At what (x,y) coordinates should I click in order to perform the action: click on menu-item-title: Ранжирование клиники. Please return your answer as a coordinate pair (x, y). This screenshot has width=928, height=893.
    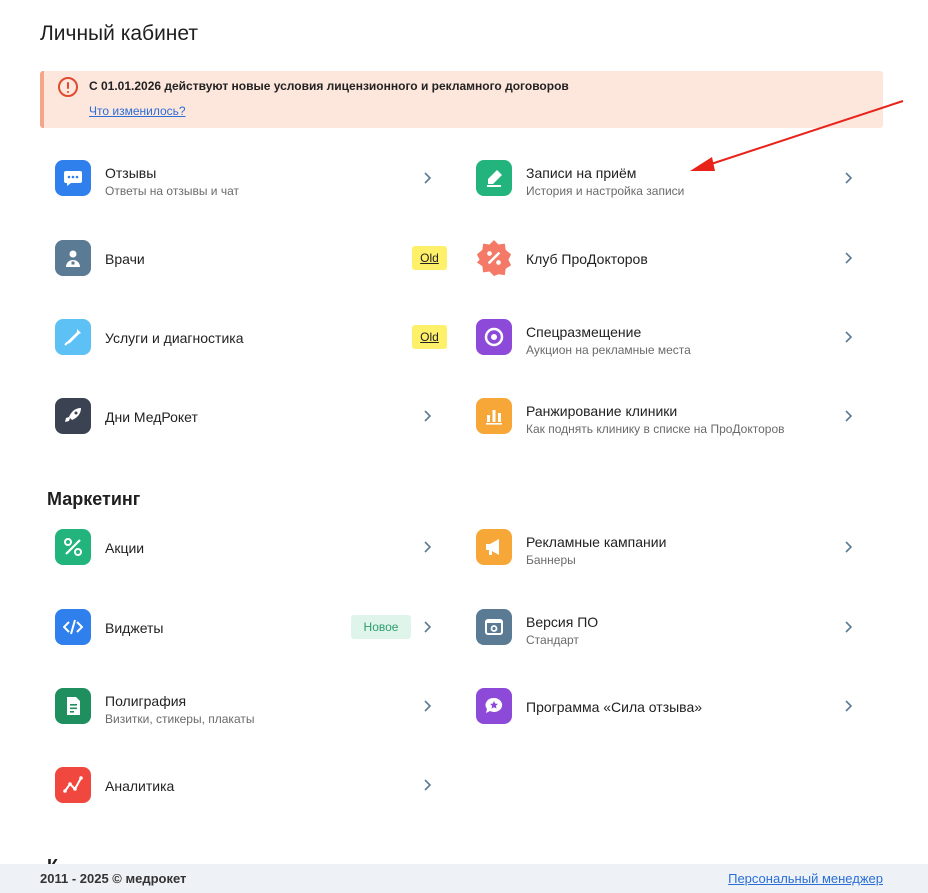
    Looking at the image, I should click on (602, 411).